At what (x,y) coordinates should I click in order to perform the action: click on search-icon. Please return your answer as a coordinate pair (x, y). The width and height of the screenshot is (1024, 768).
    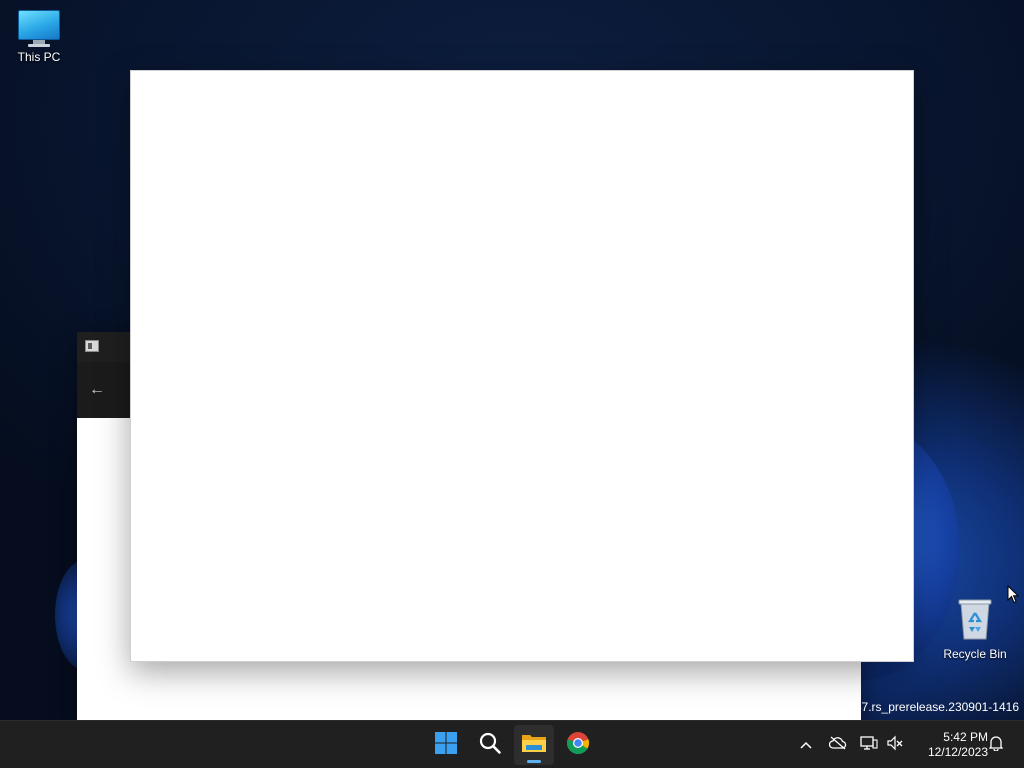
    Looking at the image, I should click on (490, 745).